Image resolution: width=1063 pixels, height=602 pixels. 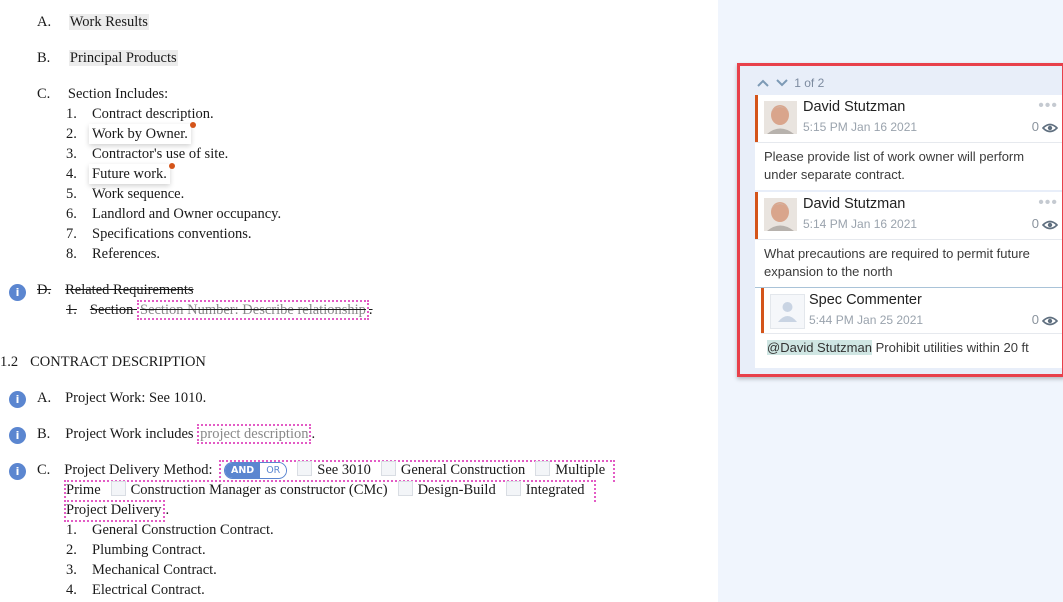 What do you see at coordinates (344, 470) in the screenshot?
I see `option-label: See 3010` at bounding box center [344, 470].